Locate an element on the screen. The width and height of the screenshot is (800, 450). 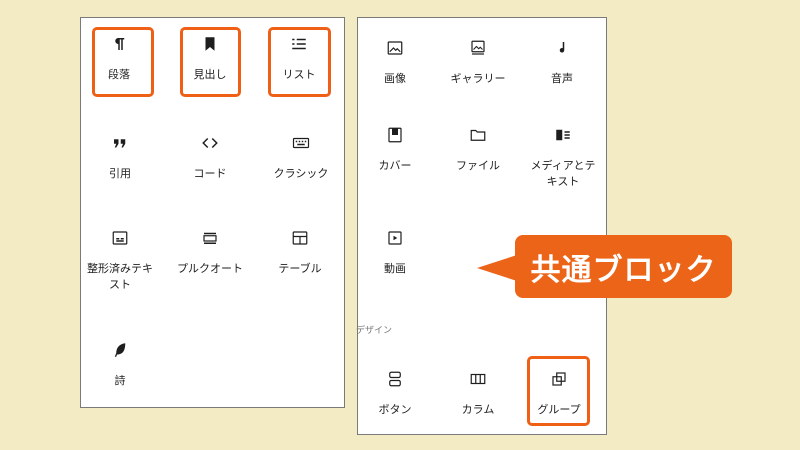
quote-icon is located at coordinates (120, 143).